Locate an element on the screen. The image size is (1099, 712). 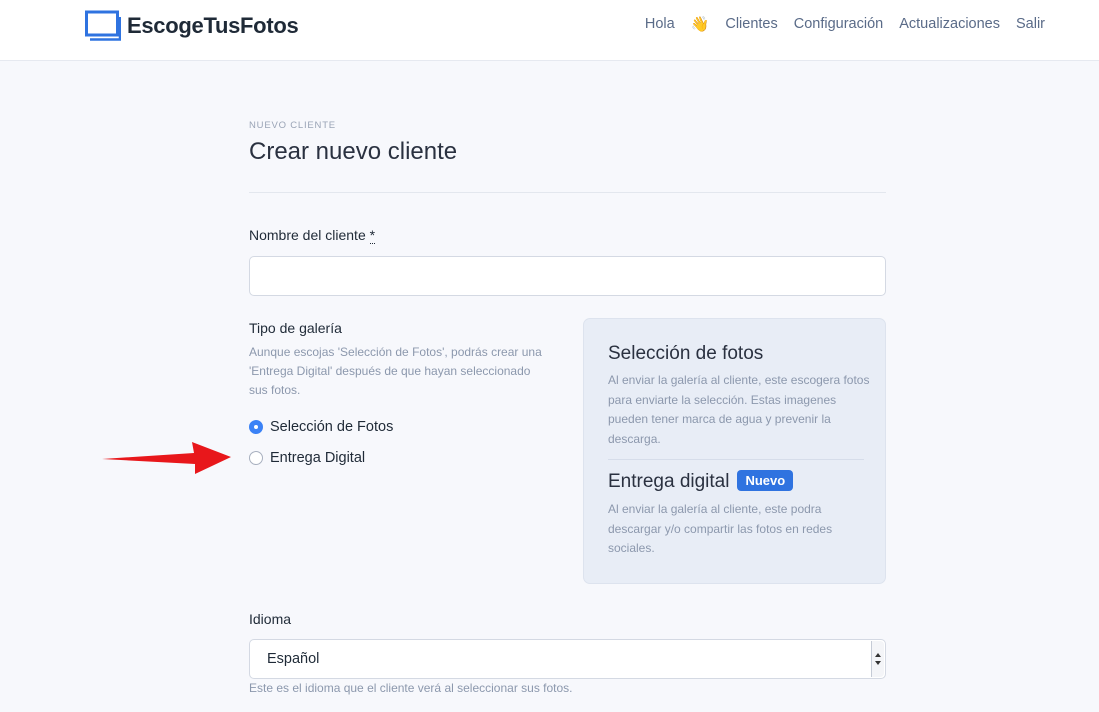
delivery-info-title: Entrega digital Nuevo is located at coordinates (701, 481).